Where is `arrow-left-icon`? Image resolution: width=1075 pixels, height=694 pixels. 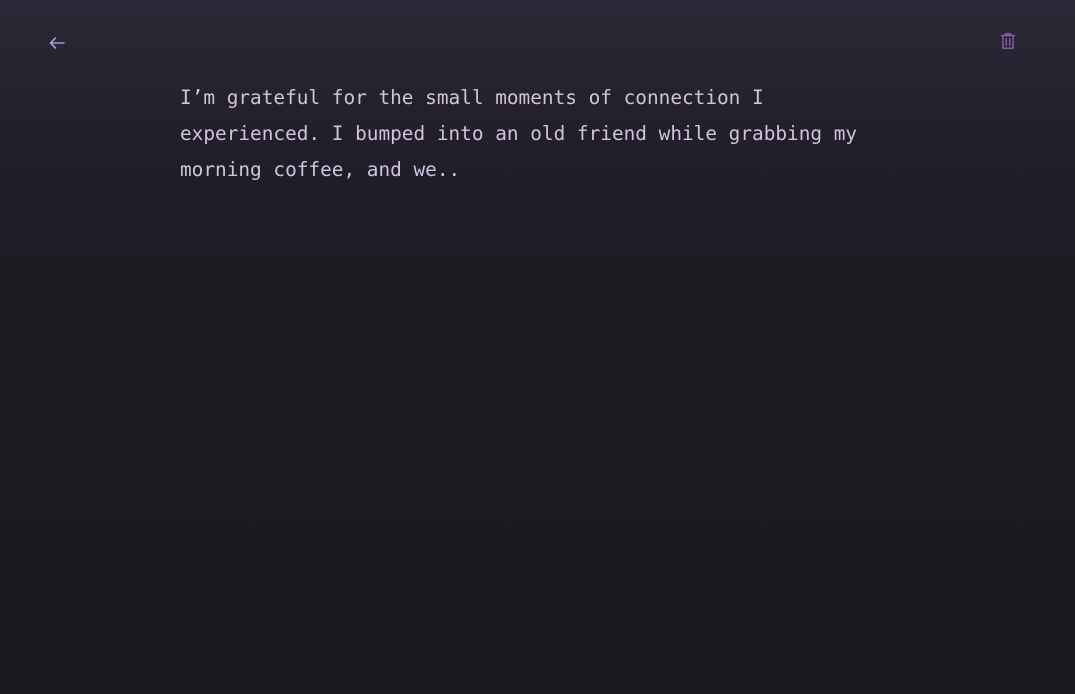 arrow-left-icon is located at coordinates (57, 43).